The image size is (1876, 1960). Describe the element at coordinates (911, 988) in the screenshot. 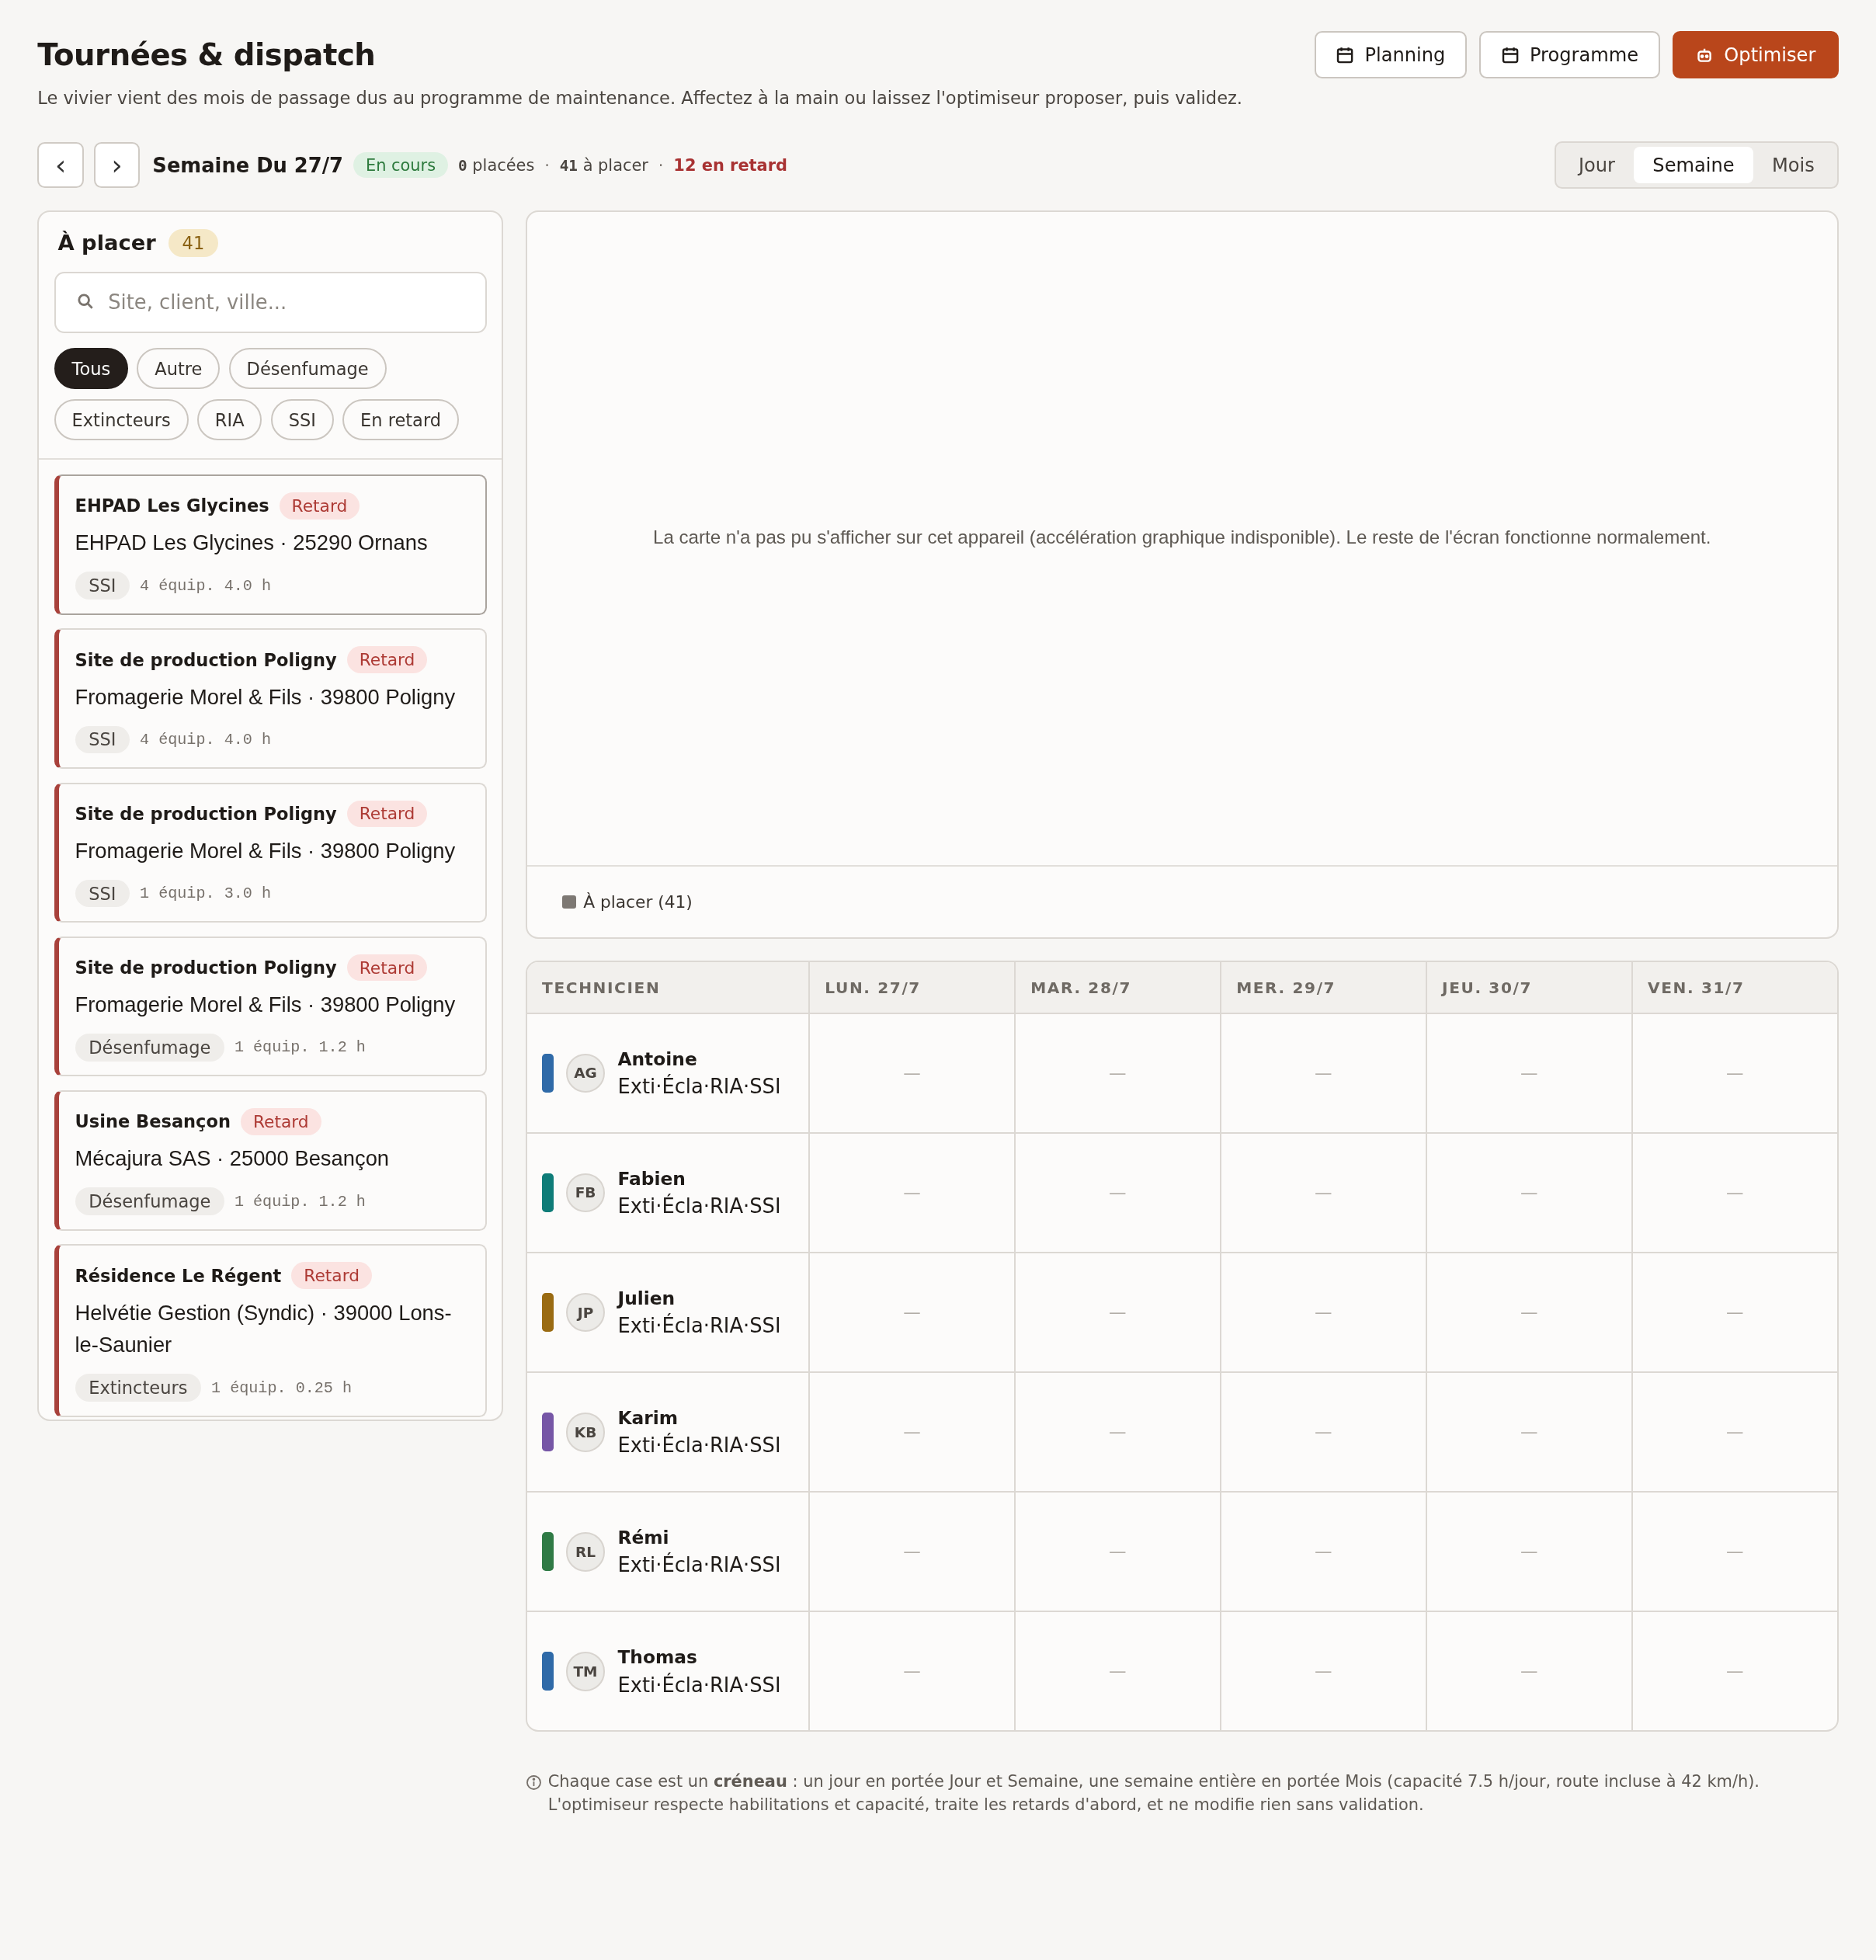

I see `column-header: LUN. 27/7` at that location.